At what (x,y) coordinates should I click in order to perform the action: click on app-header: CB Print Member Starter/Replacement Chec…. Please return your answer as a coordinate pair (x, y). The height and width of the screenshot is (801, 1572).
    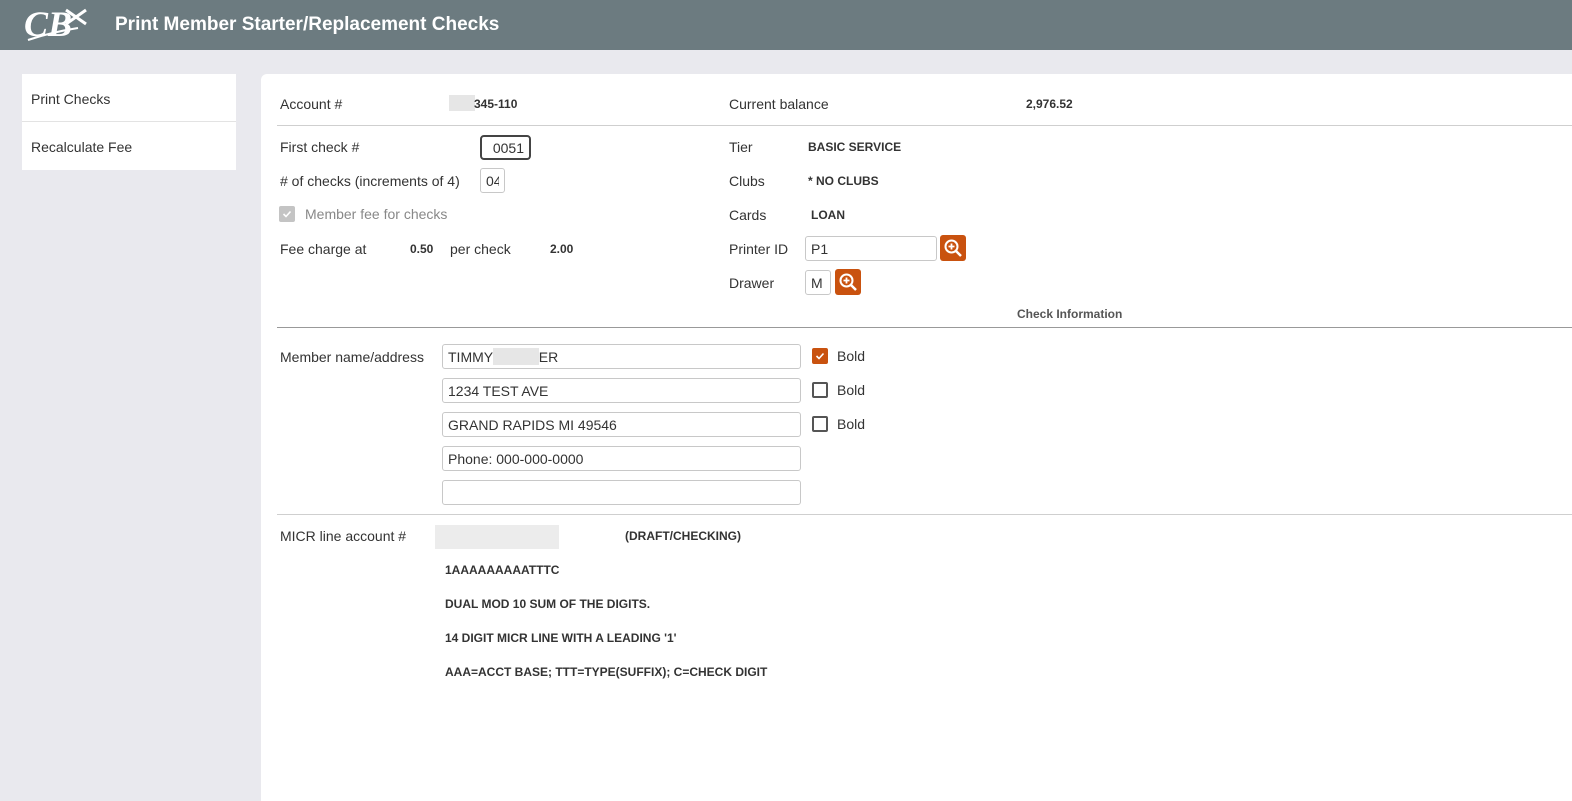
    Looking at the image, I should click on (786, 25).